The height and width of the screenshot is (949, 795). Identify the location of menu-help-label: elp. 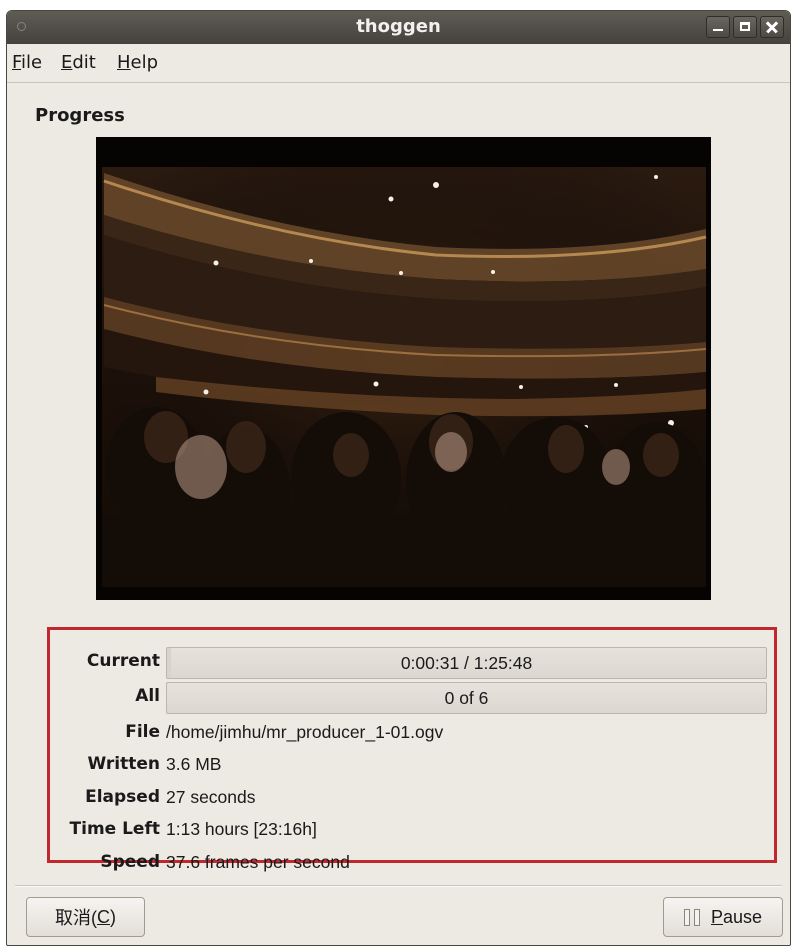
(144, 62).